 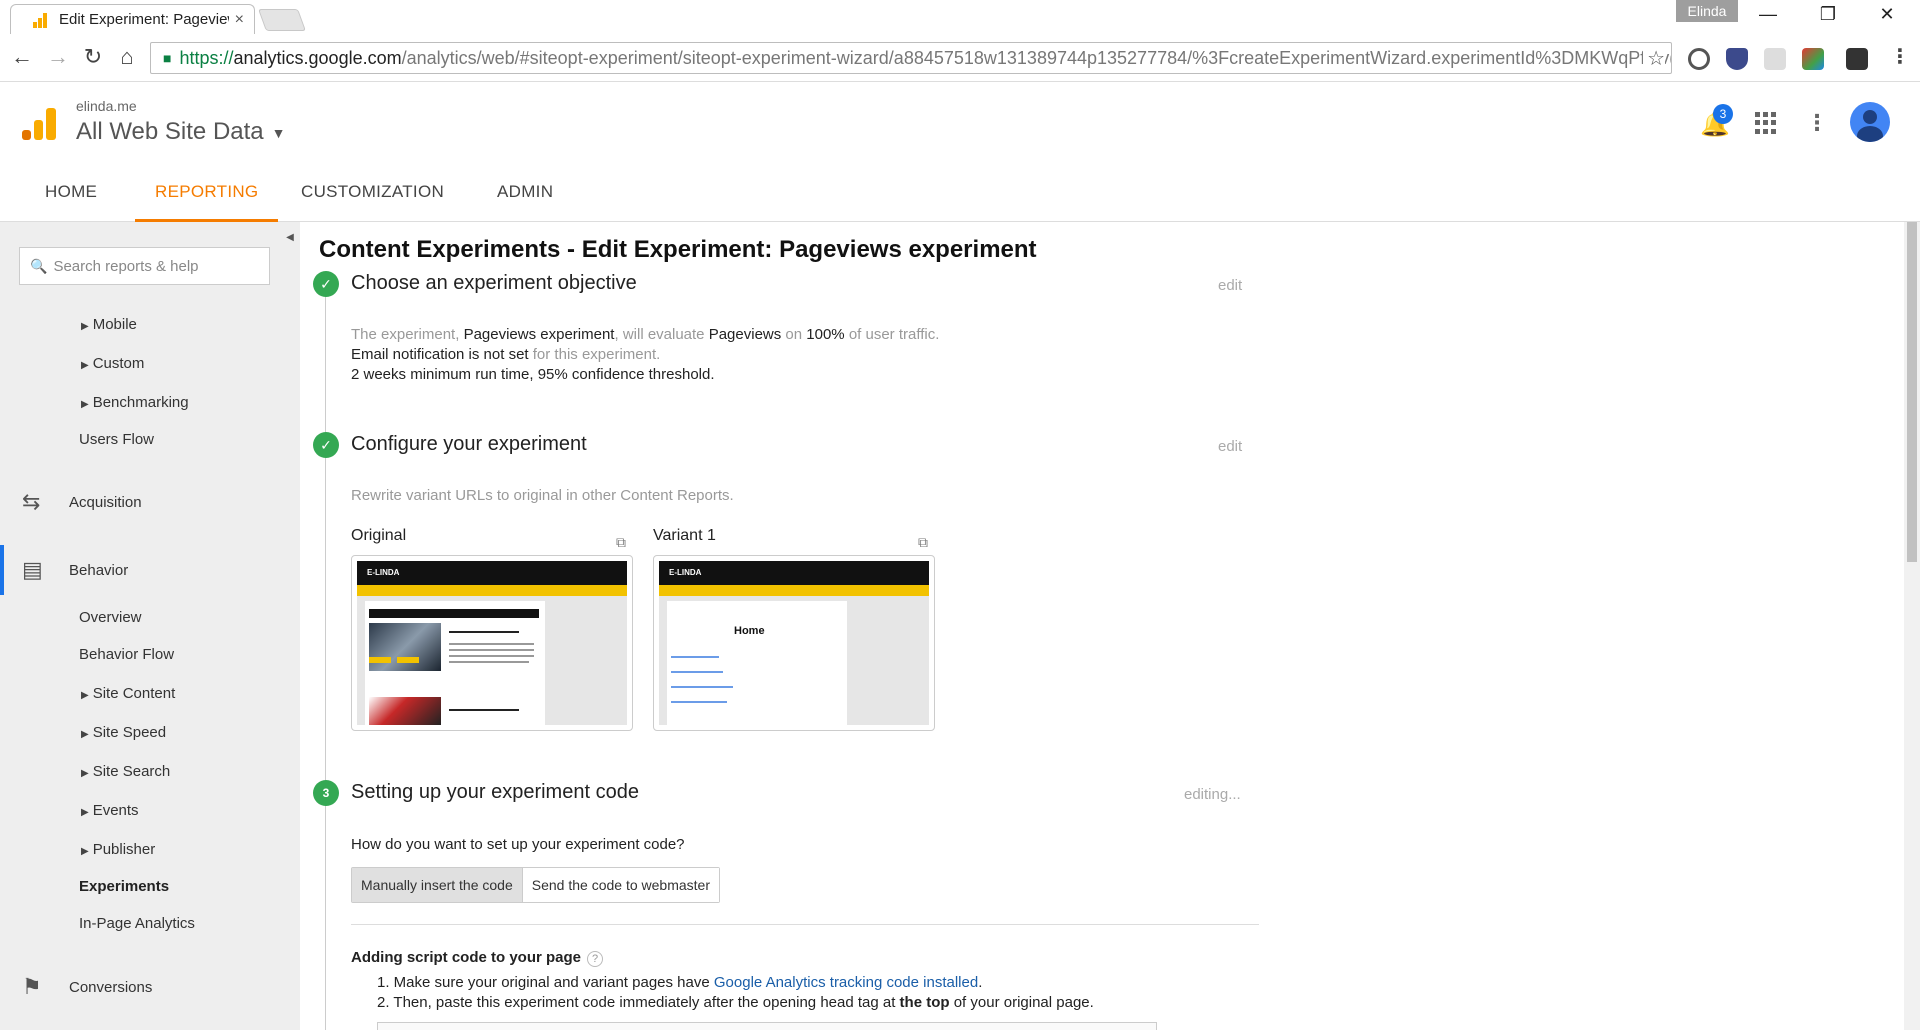 What do you see at coordinates (1654, 58) in the screenshot?
I see `bookmark-star-icon: ☆` at bounding box center [1654, 58].